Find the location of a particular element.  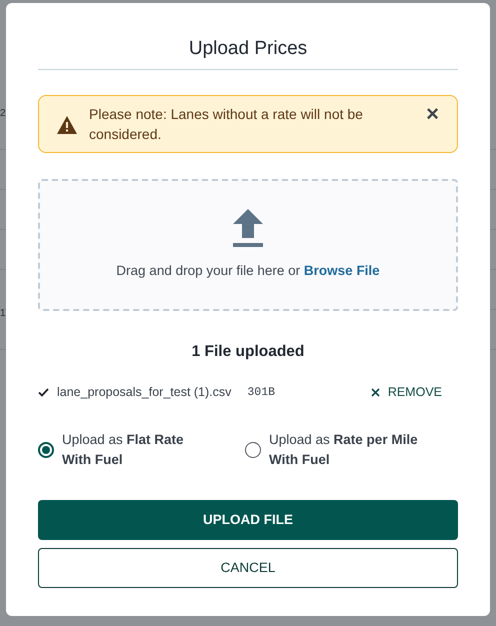

background-text: 2 is located at coordinates (3, 114).